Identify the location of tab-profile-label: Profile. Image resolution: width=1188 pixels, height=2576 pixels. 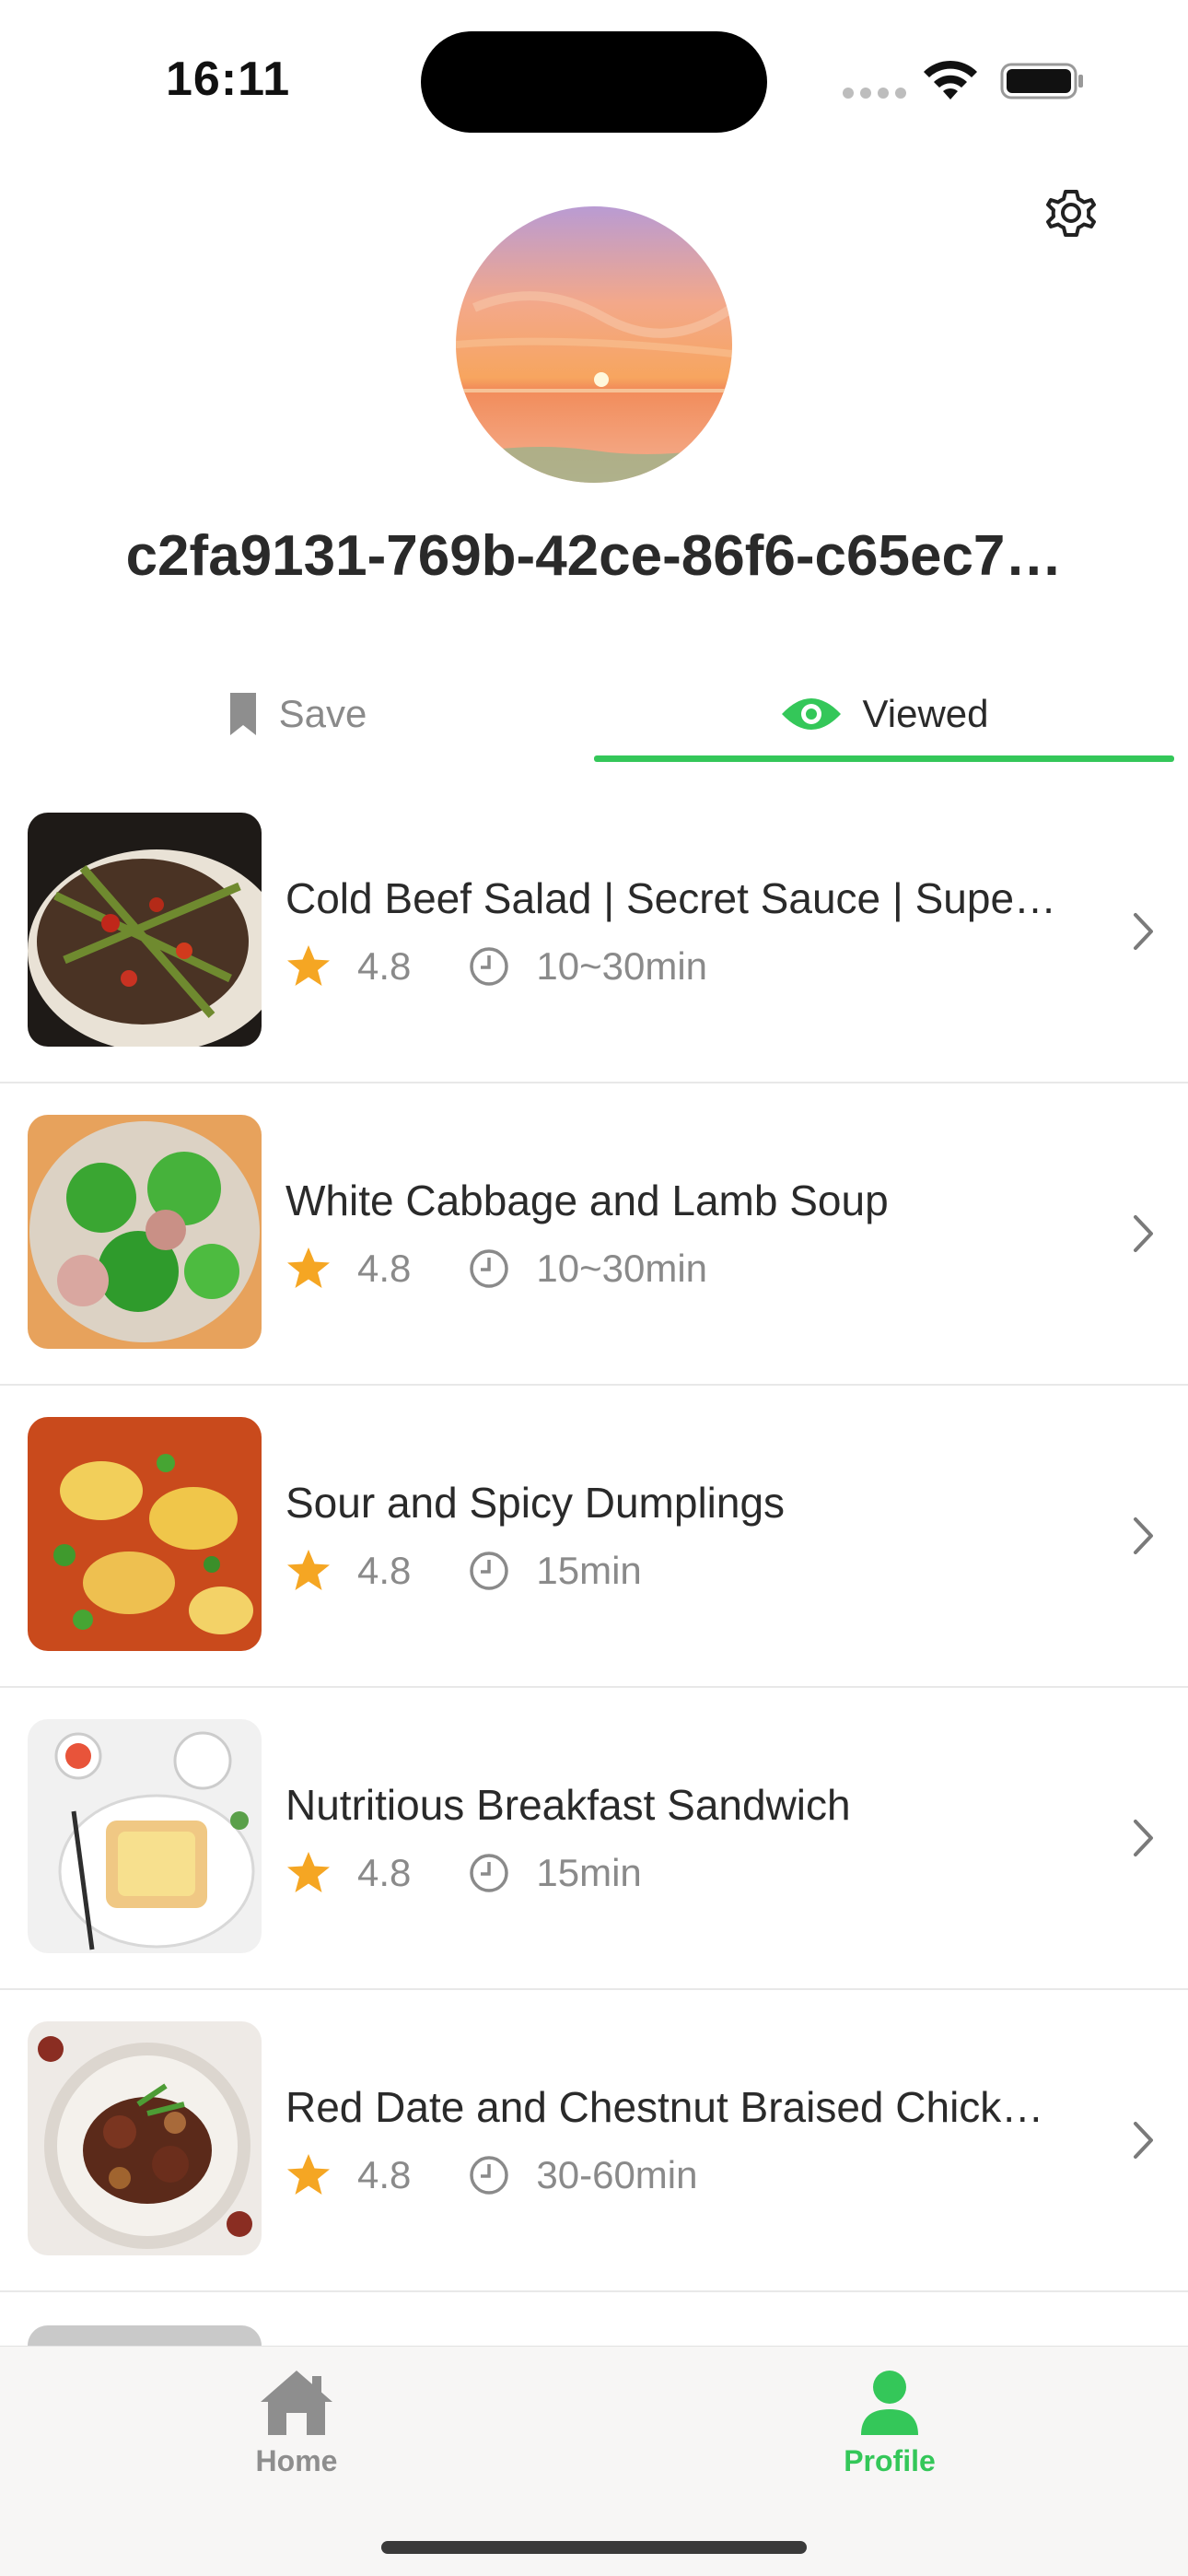
(890, 2460).